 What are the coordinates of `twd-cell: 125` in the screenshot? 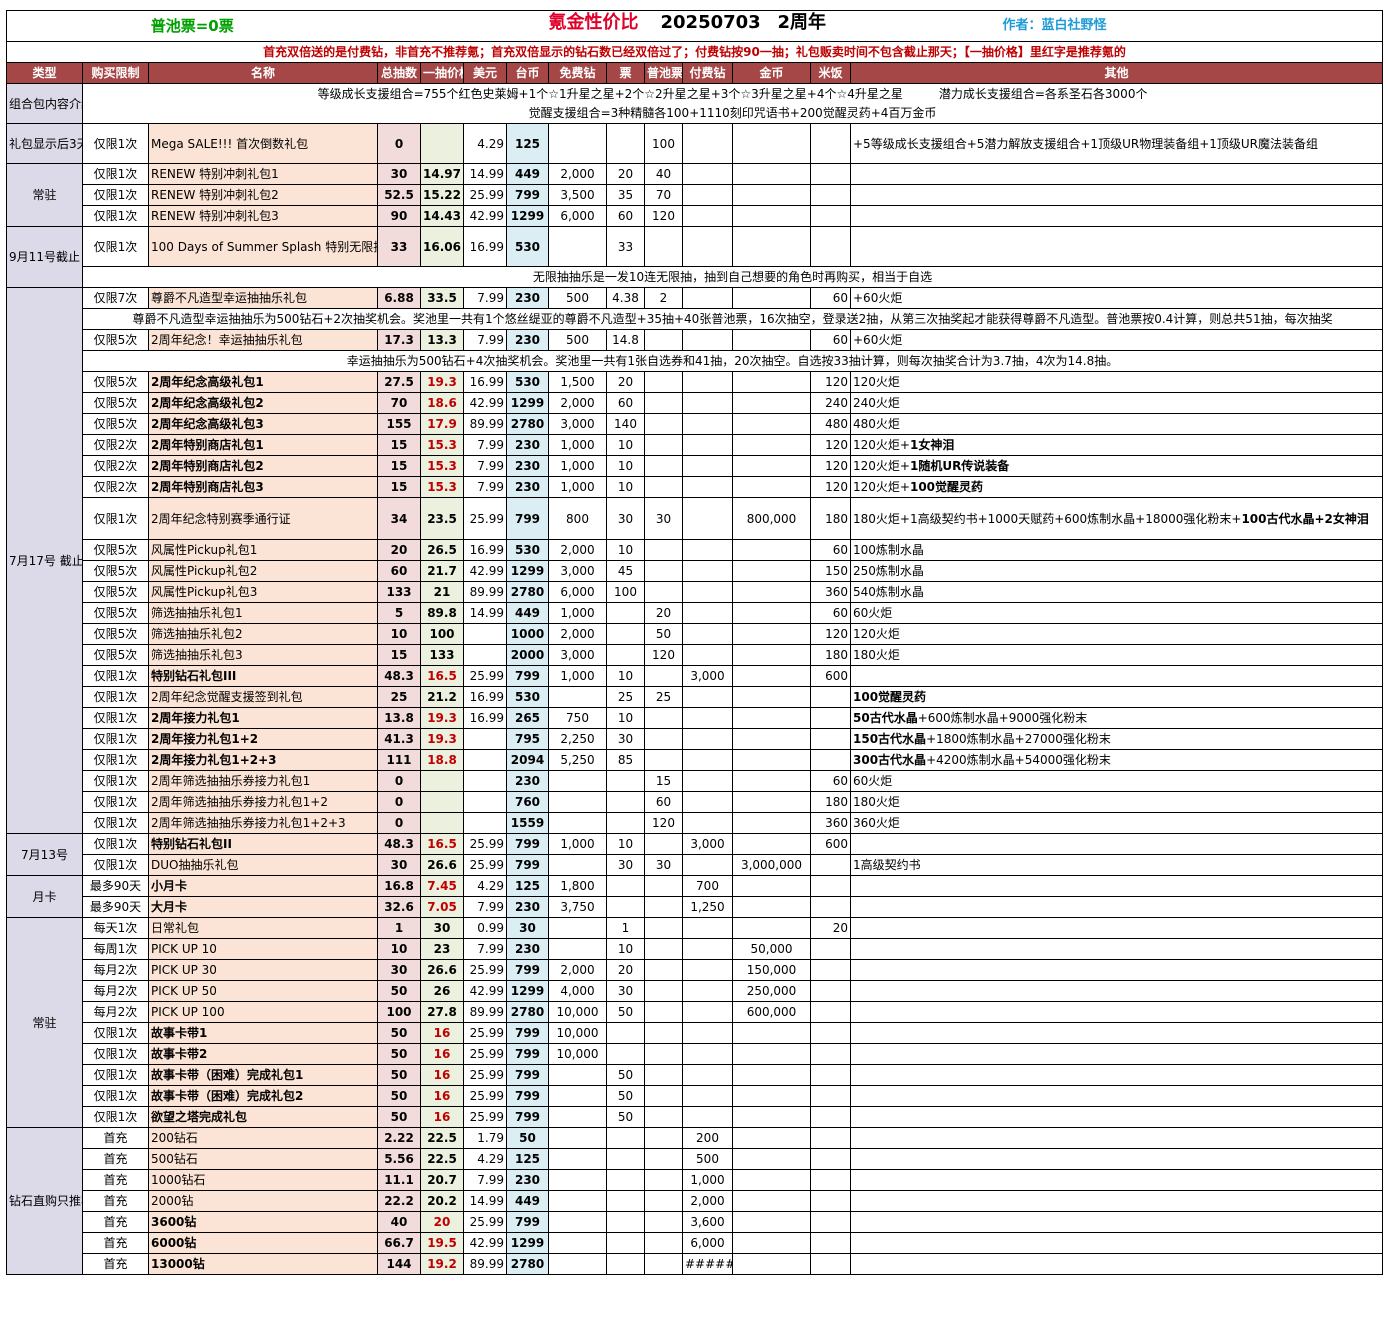 It's located at (527, 143).